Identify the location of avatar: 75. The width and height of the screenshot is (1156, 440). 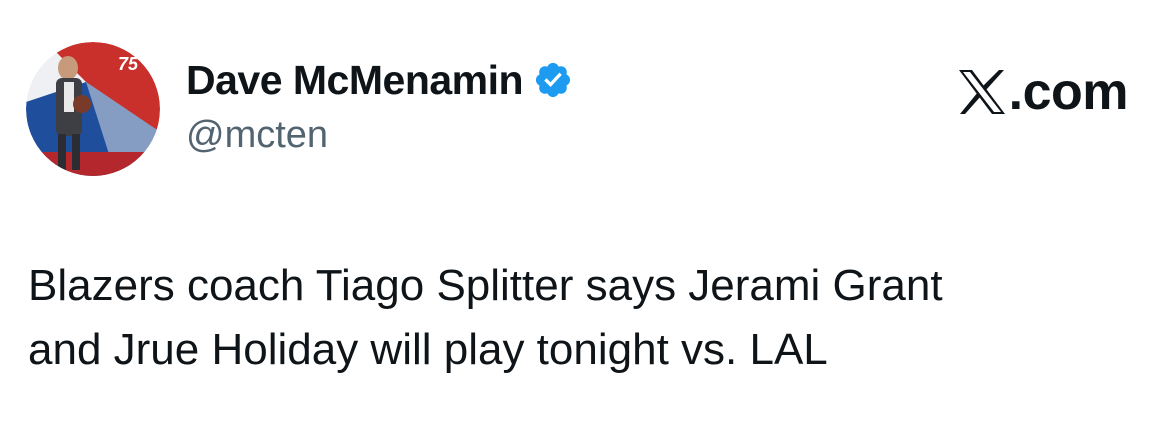
(93, 109).